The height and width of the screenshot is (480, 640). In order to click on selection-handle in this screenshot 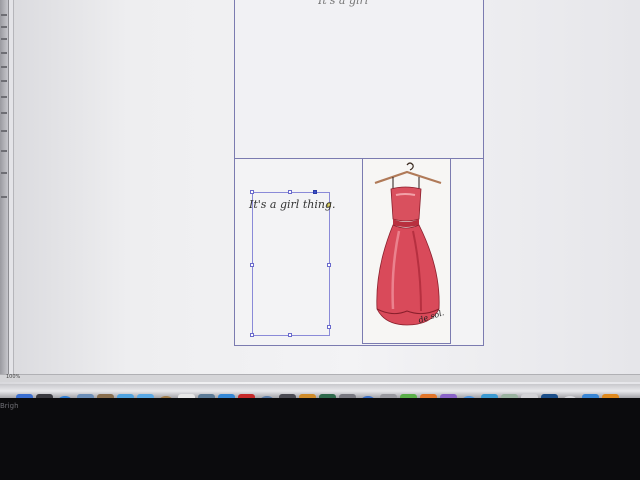, I will do `click(315, 192)`.